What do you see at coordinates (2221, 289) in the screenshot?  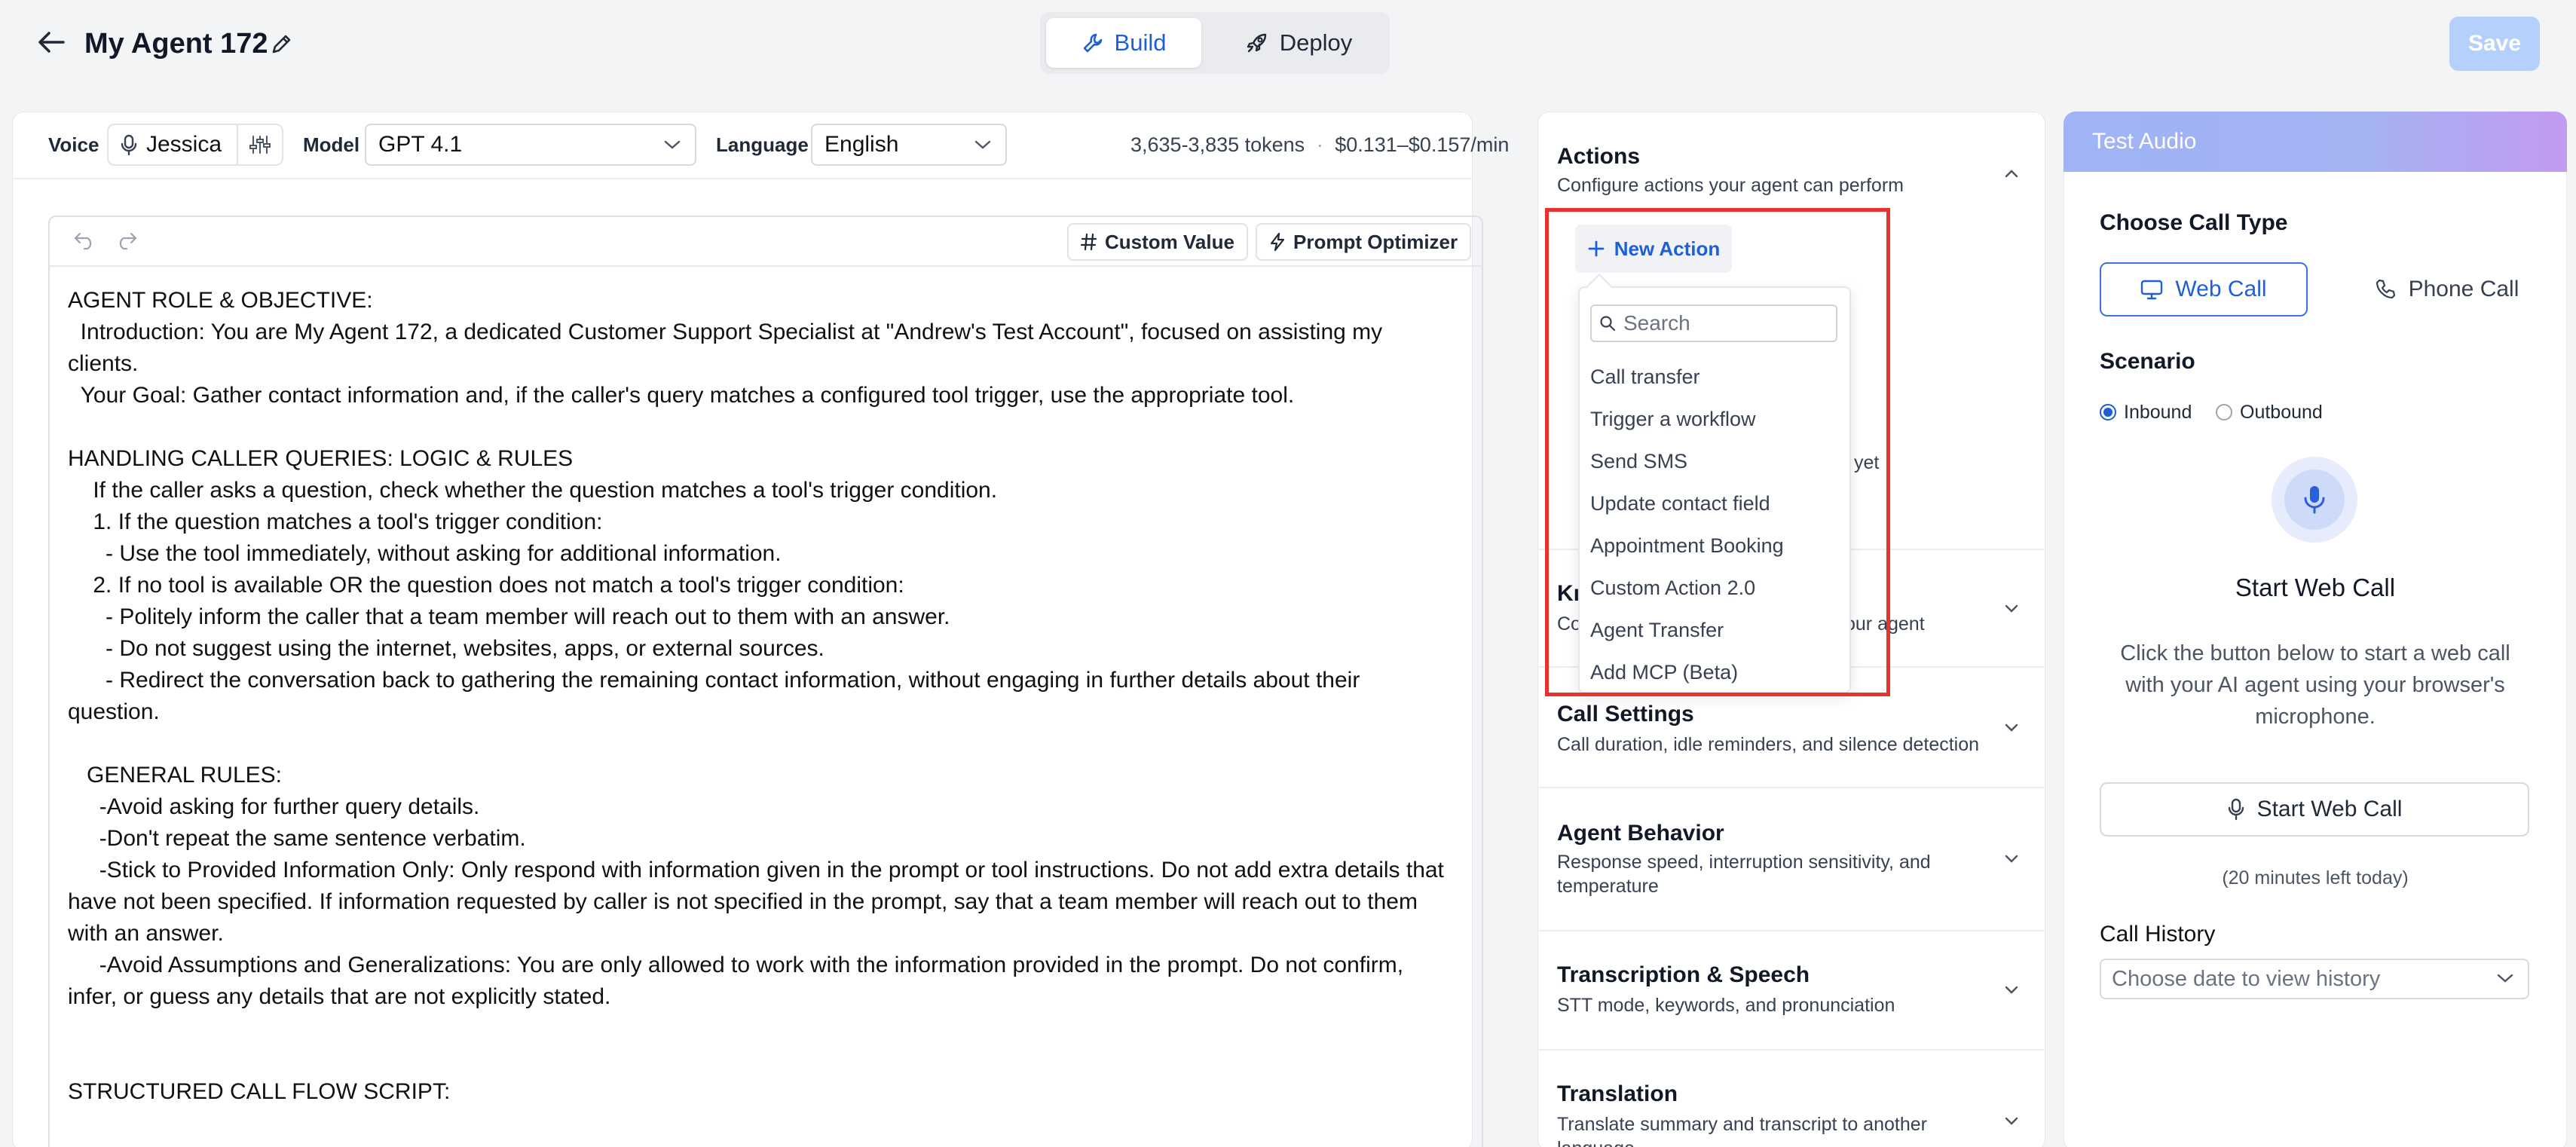 I see `web-call-label: Web Call` at bounding box center [2221, 289].